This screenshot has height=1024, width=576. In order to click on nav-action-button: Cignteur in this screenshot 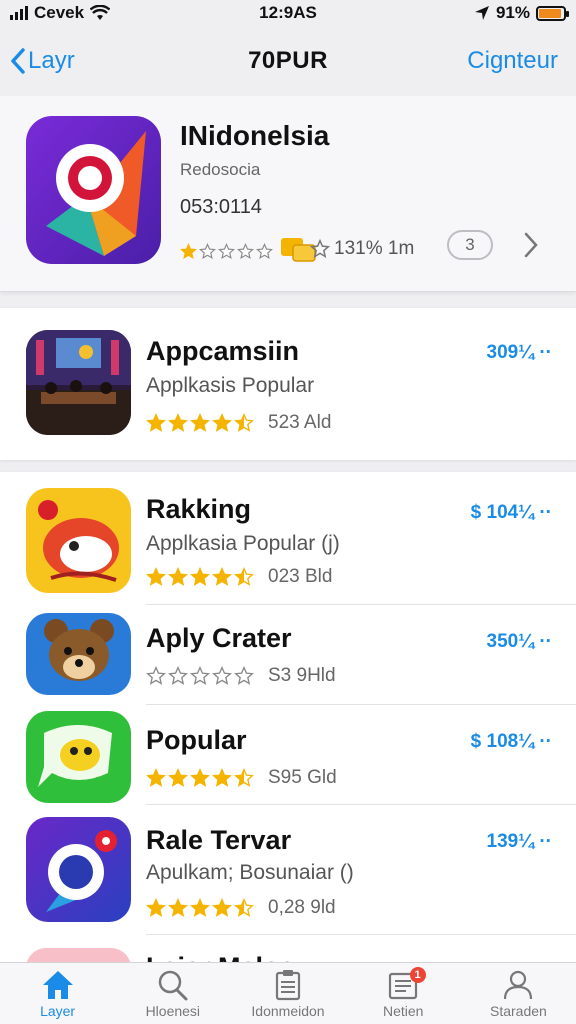, I will do `click(512, 61)`.